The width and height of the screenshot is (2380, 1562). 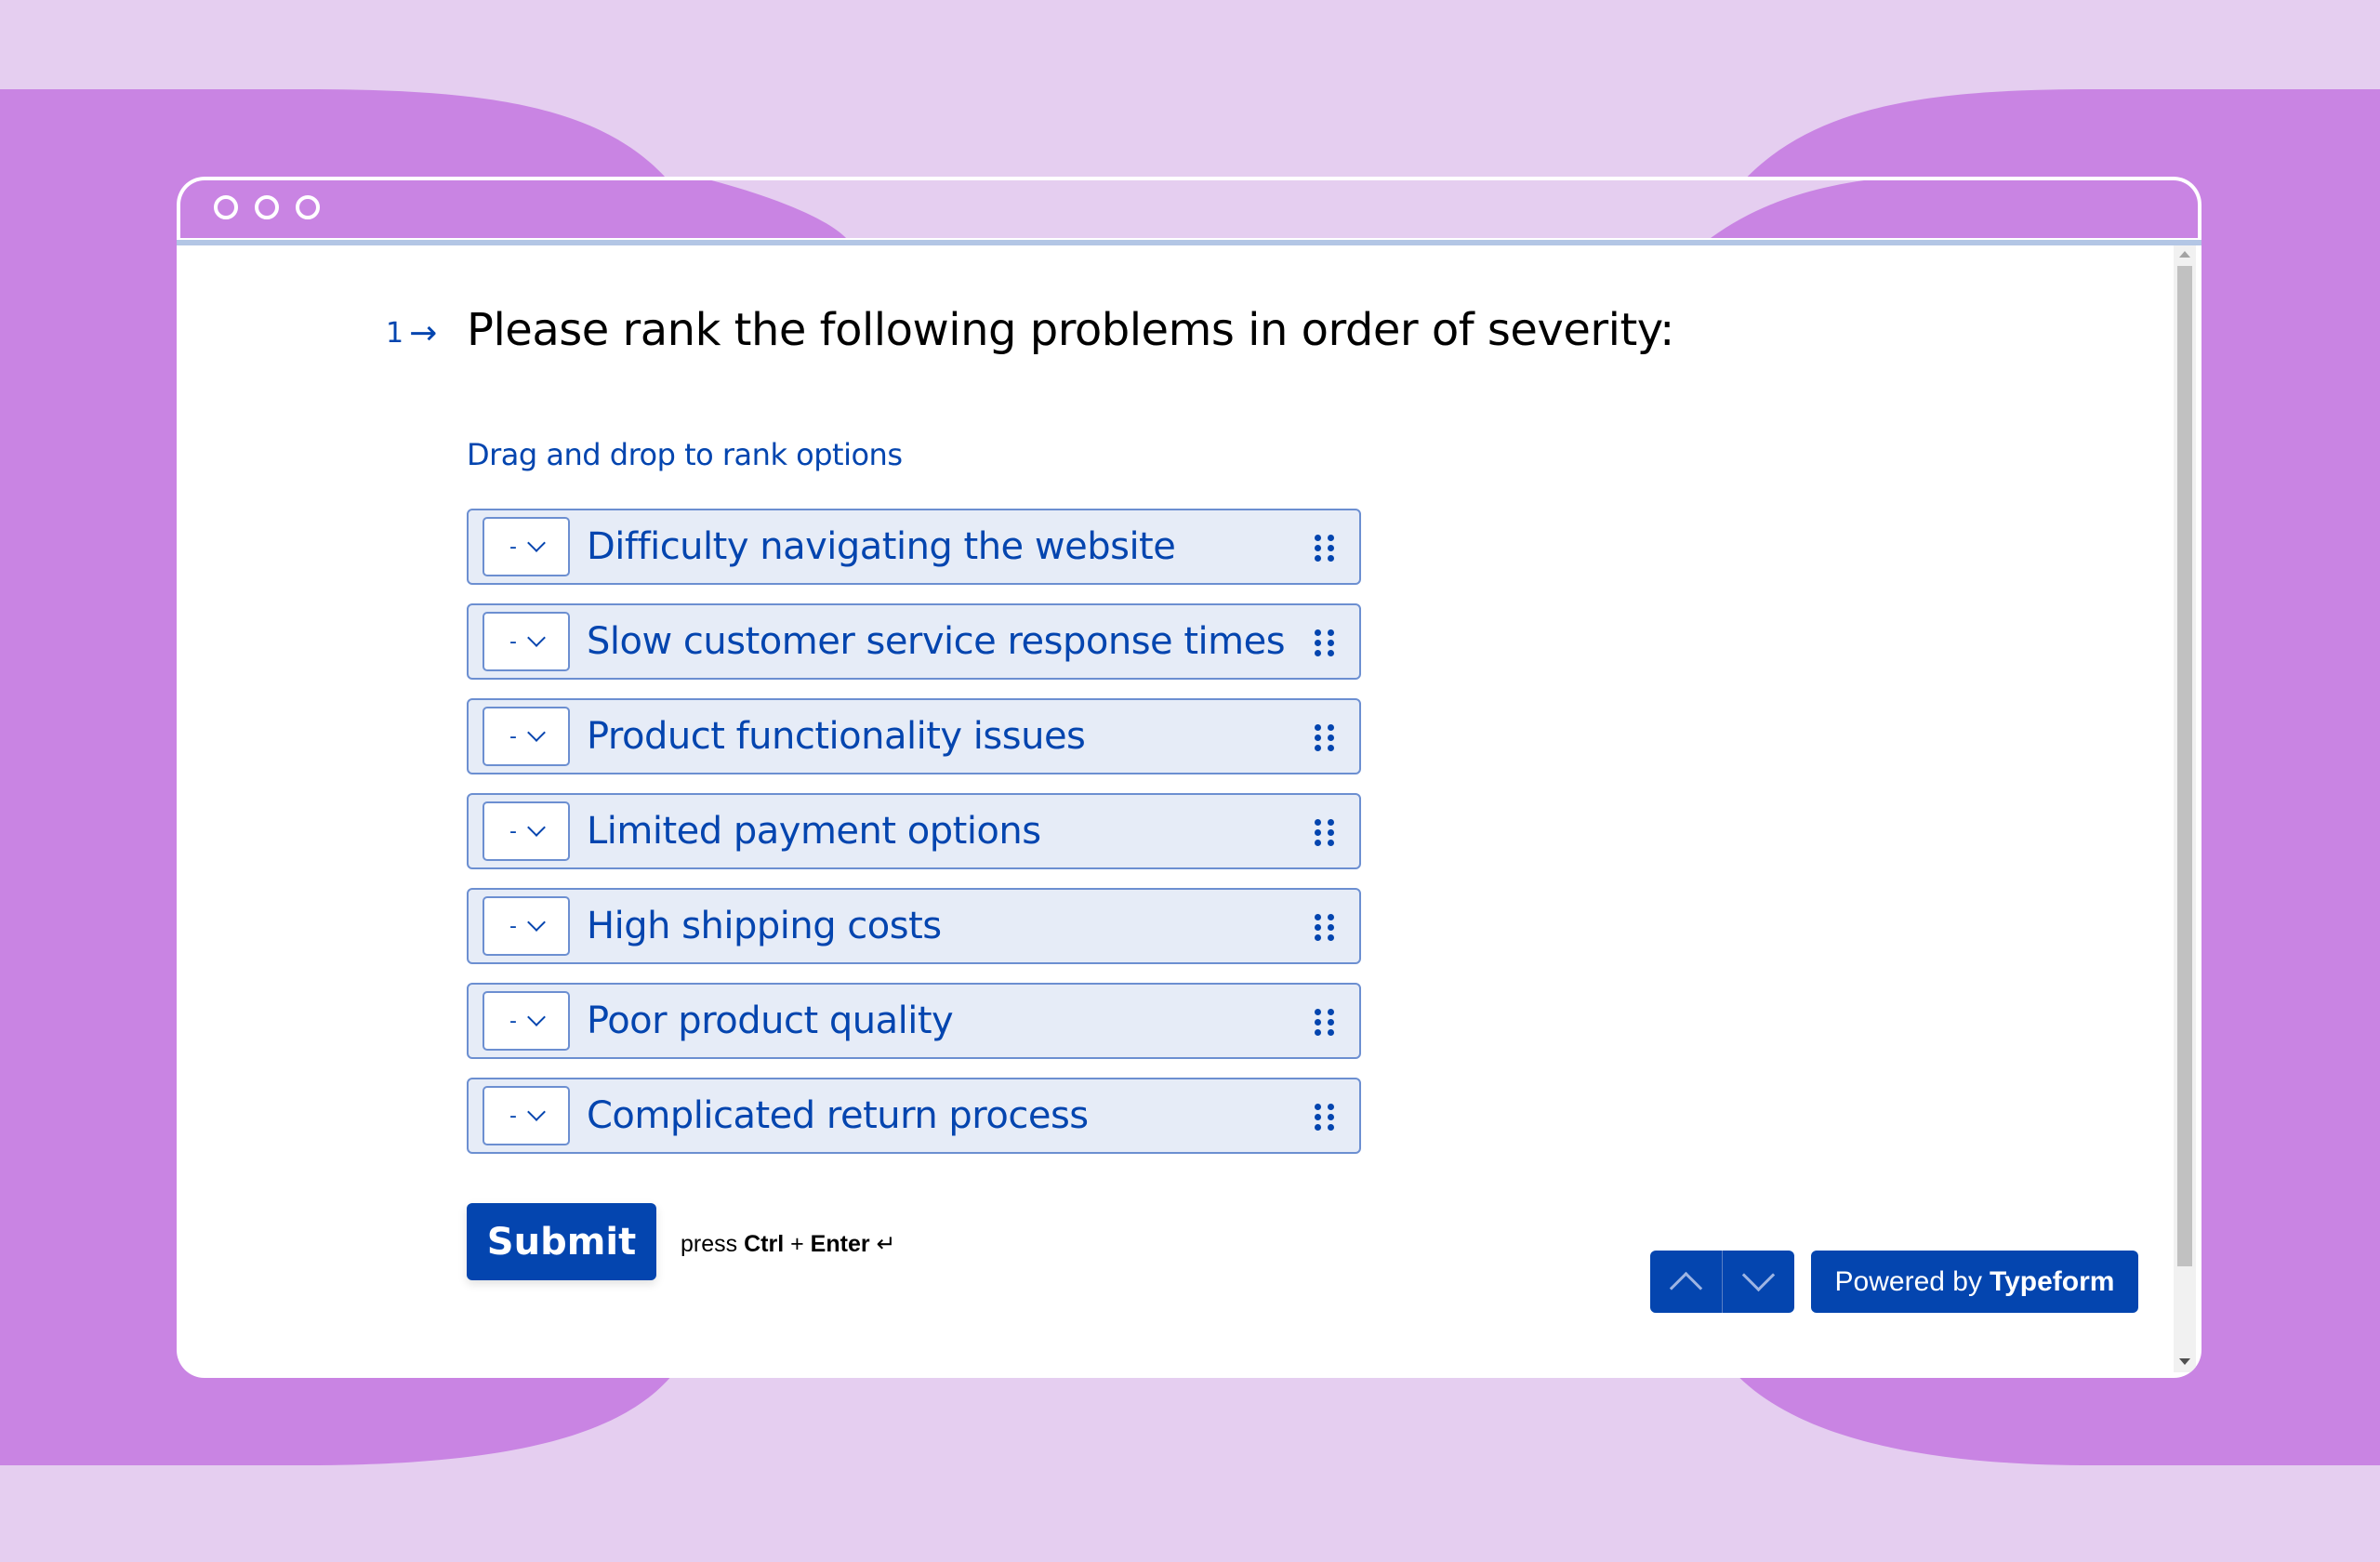 I want to click on progress-bar, so click(x=1189, y=242).